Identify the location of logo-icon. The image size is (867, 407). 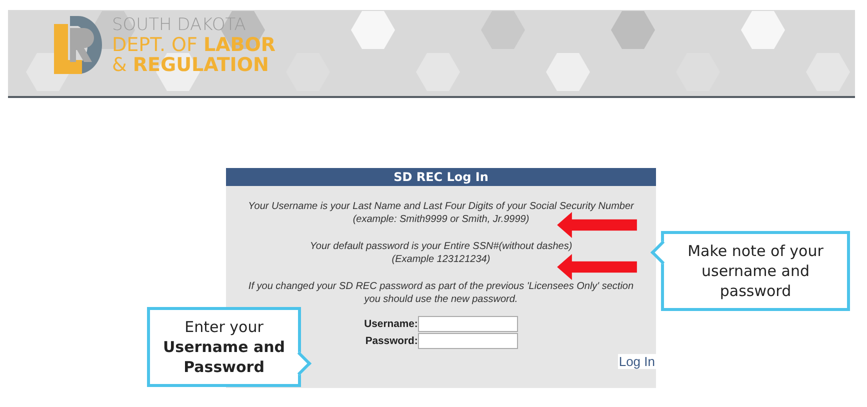
(78, 45).